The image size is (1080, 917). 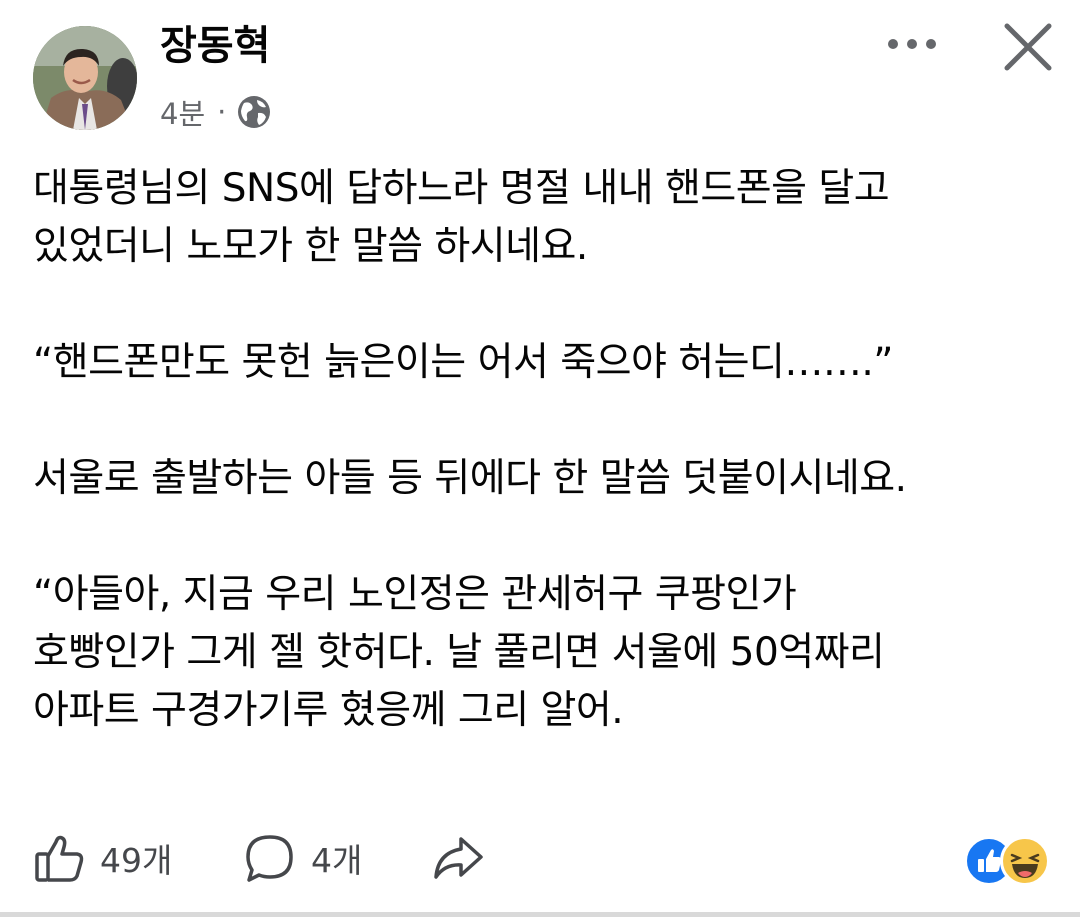 I want to click on share-icon, so click(x=458, y=858).